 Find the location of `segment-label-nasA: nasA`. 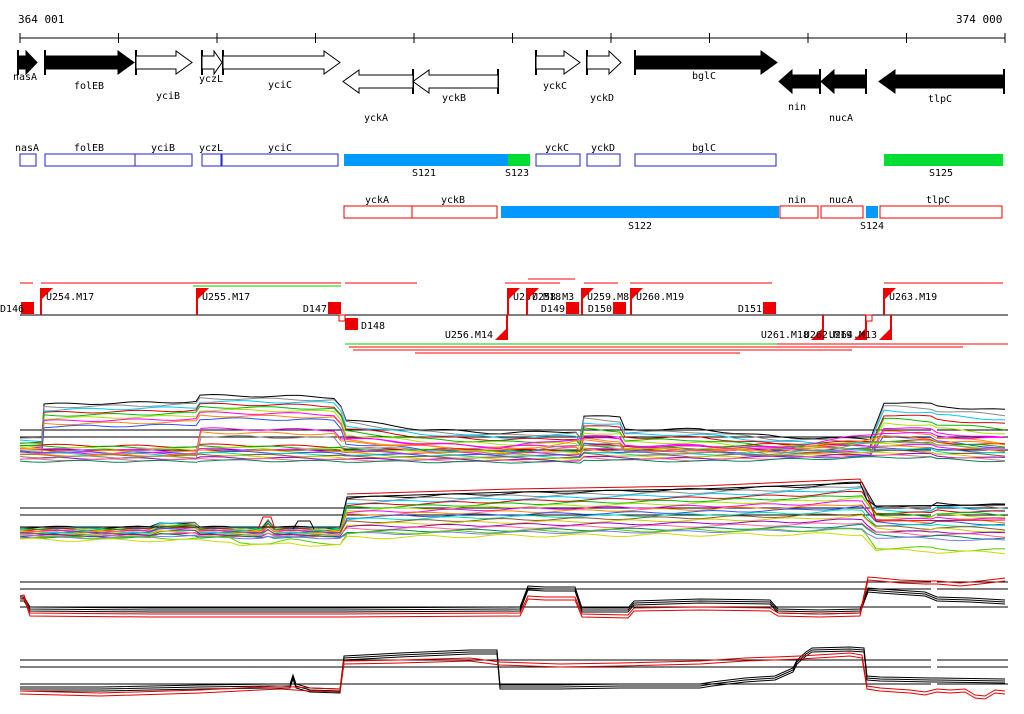

segment-label-nasA: nasA is located at coordinates (27, 148).